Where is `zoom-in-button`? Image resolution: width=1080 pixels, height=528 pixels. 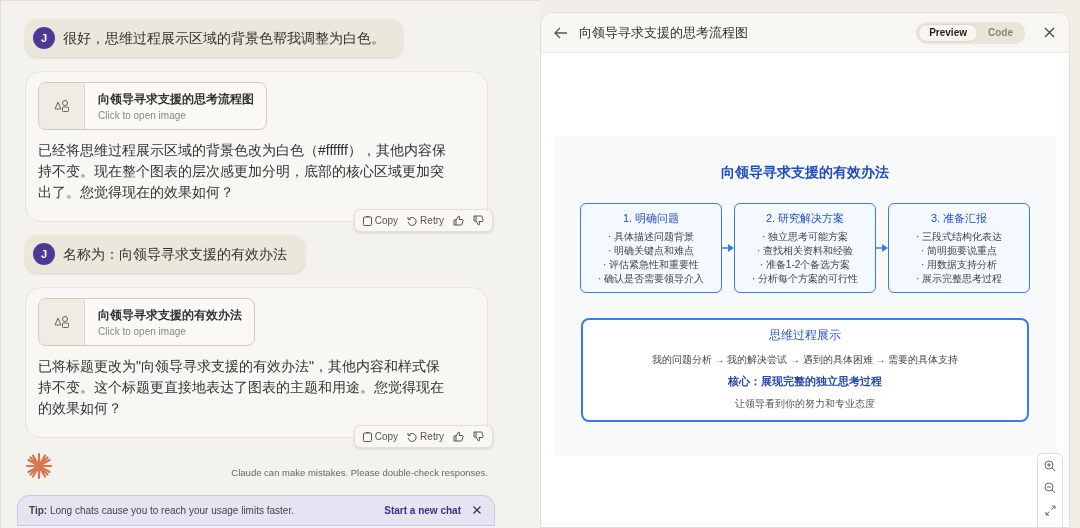 zoom-in-button is located at coordinates (1050, 466).